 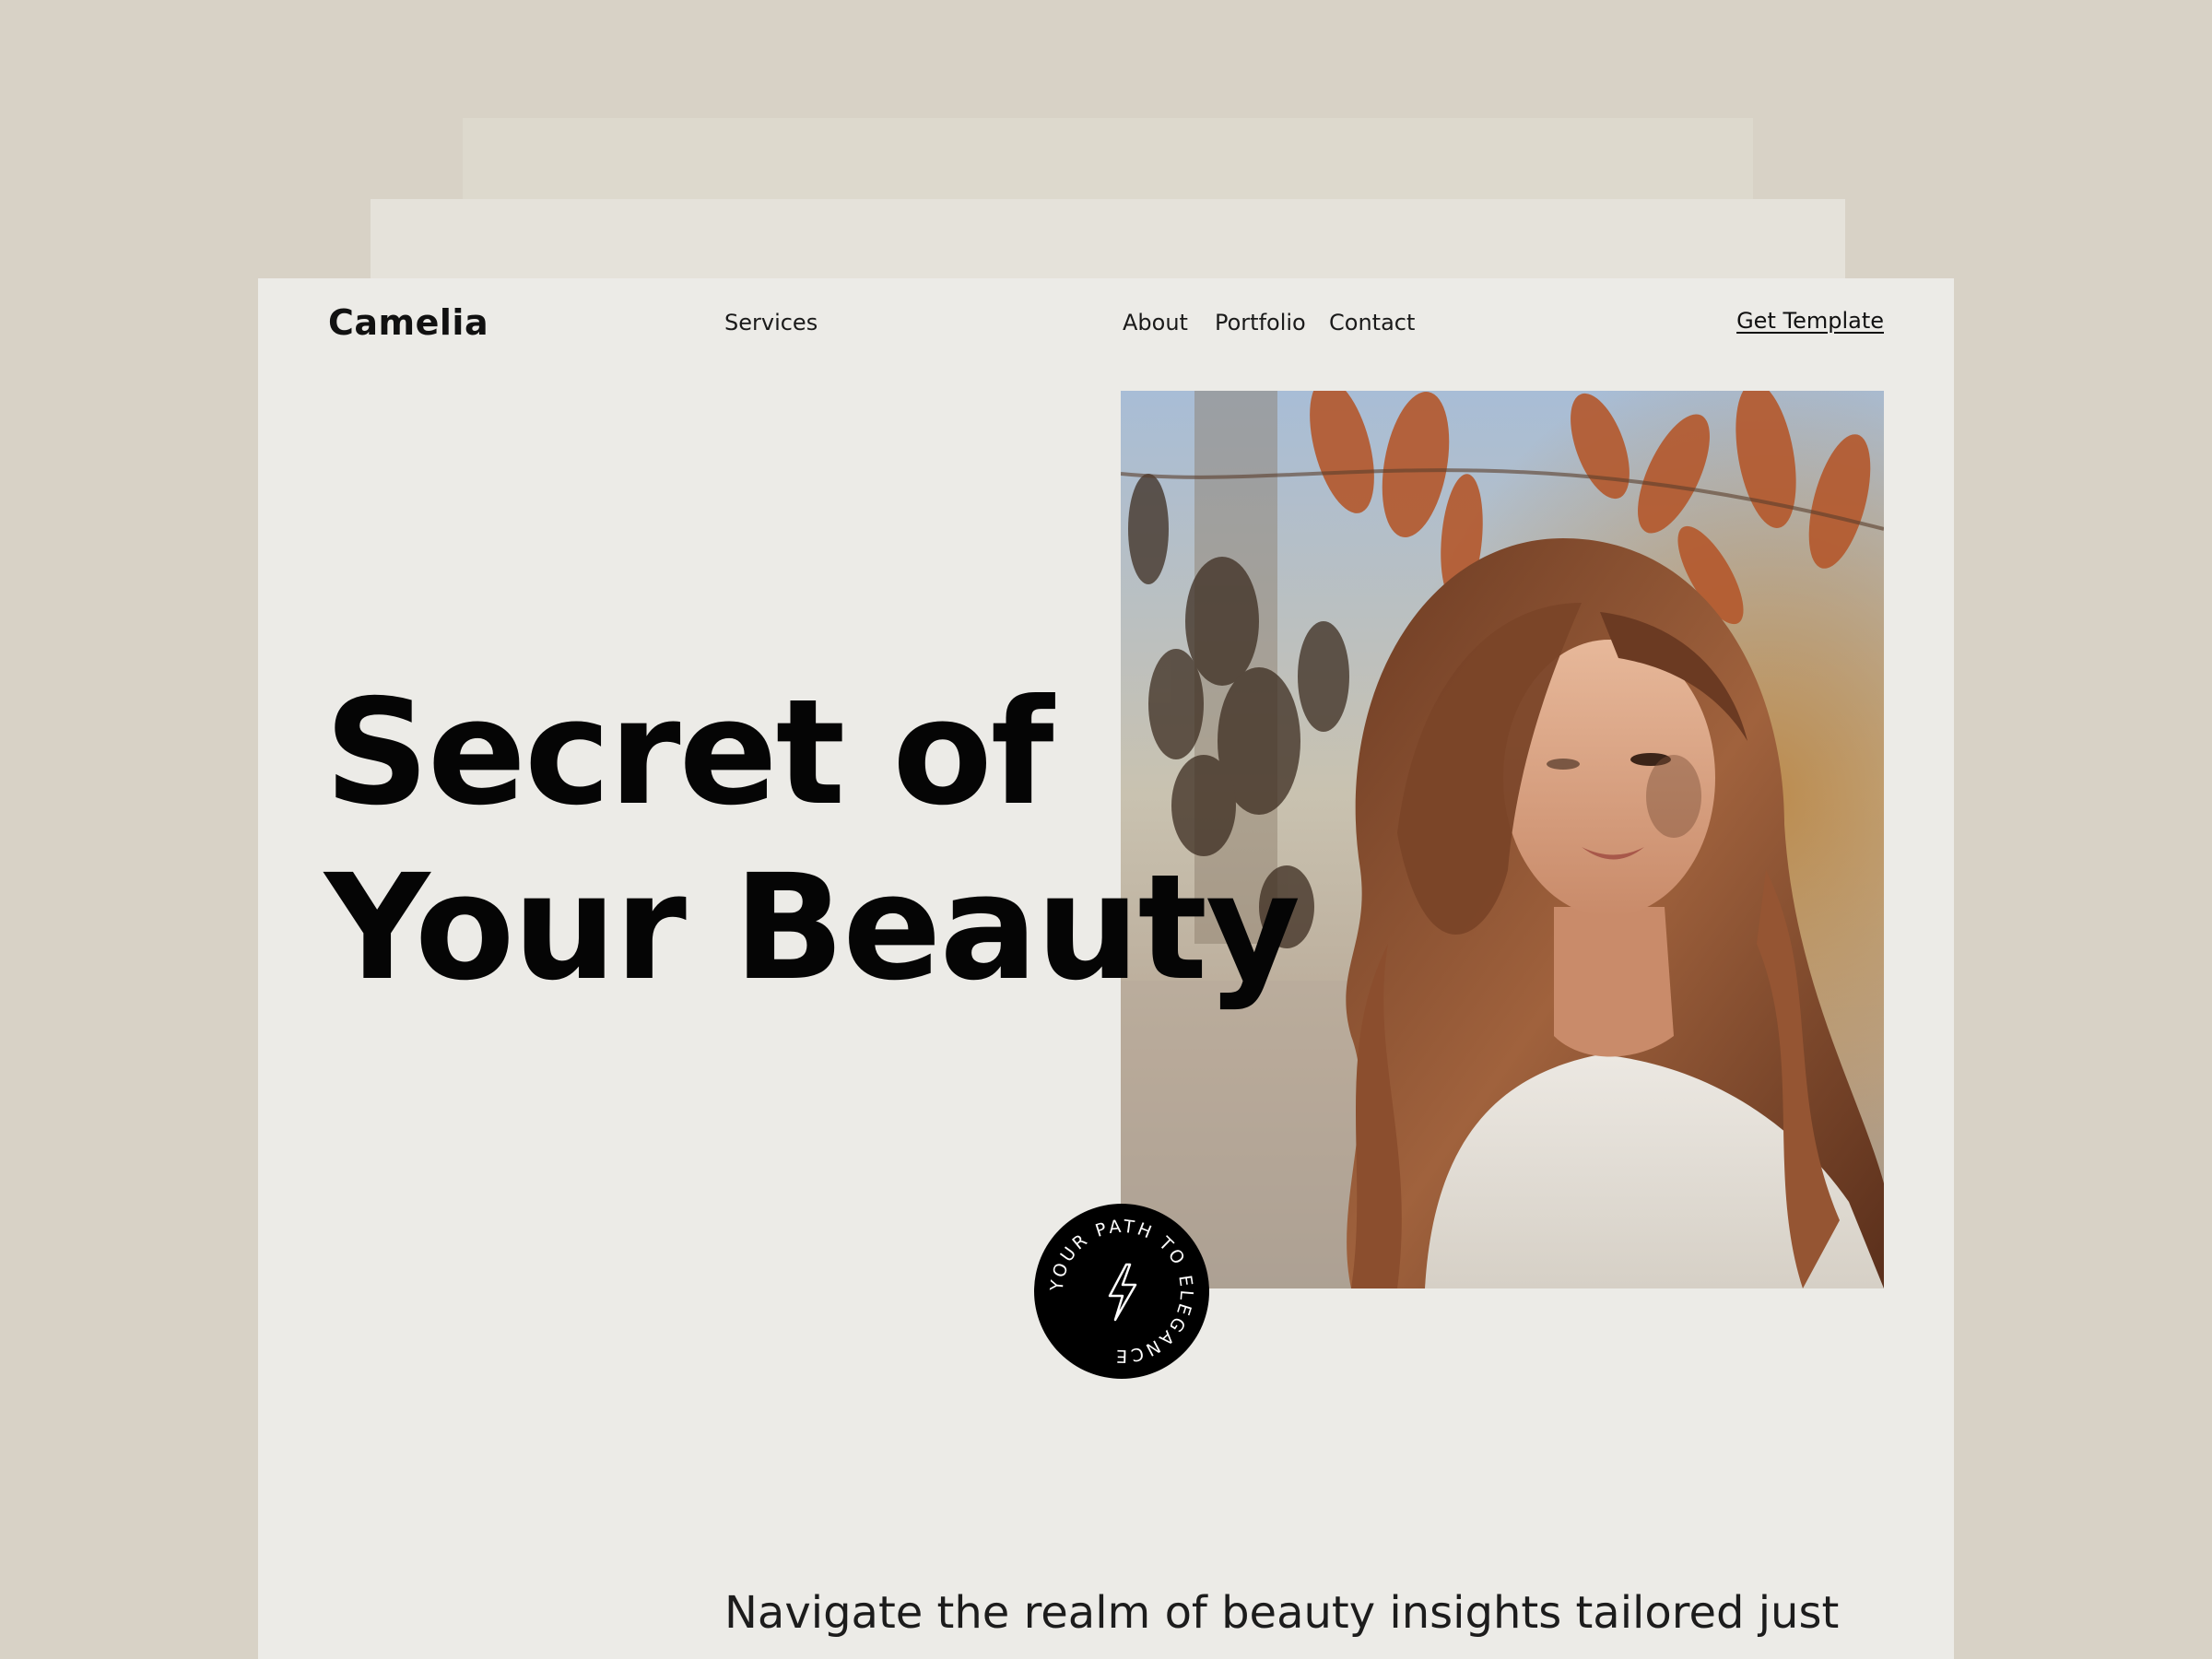 I want to click on nav-link-about: About, so click(x=1155, y=322).